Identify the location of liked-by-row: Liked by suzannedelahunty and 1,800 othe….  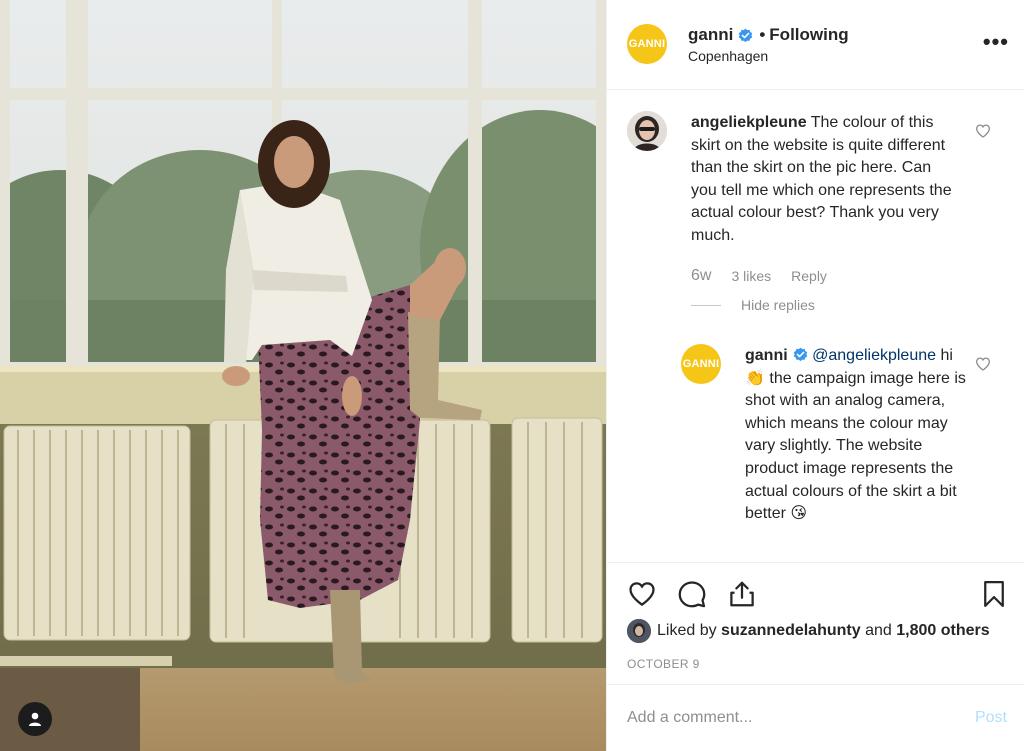
(808, 631).